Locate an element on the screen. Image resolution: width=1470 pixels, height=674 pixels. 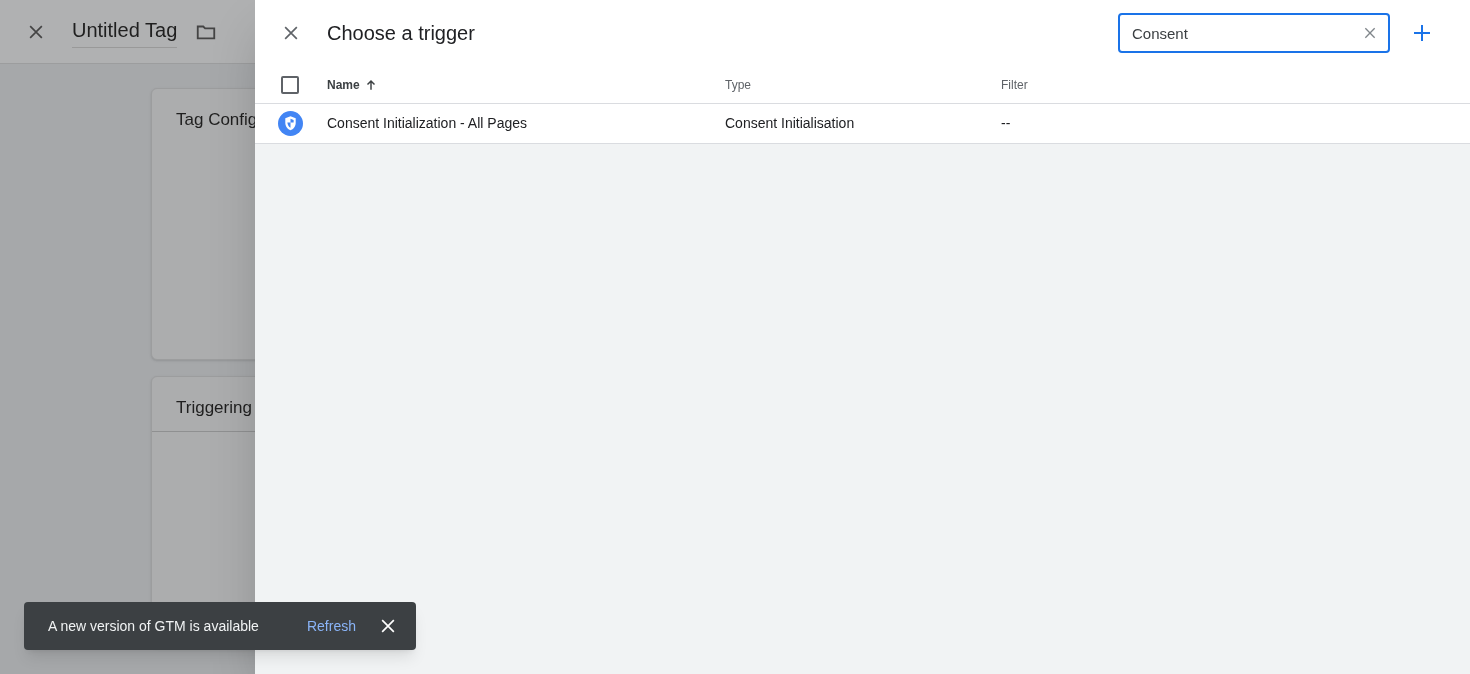
refresh-link: Refresh is located at coordinates (331, 626).